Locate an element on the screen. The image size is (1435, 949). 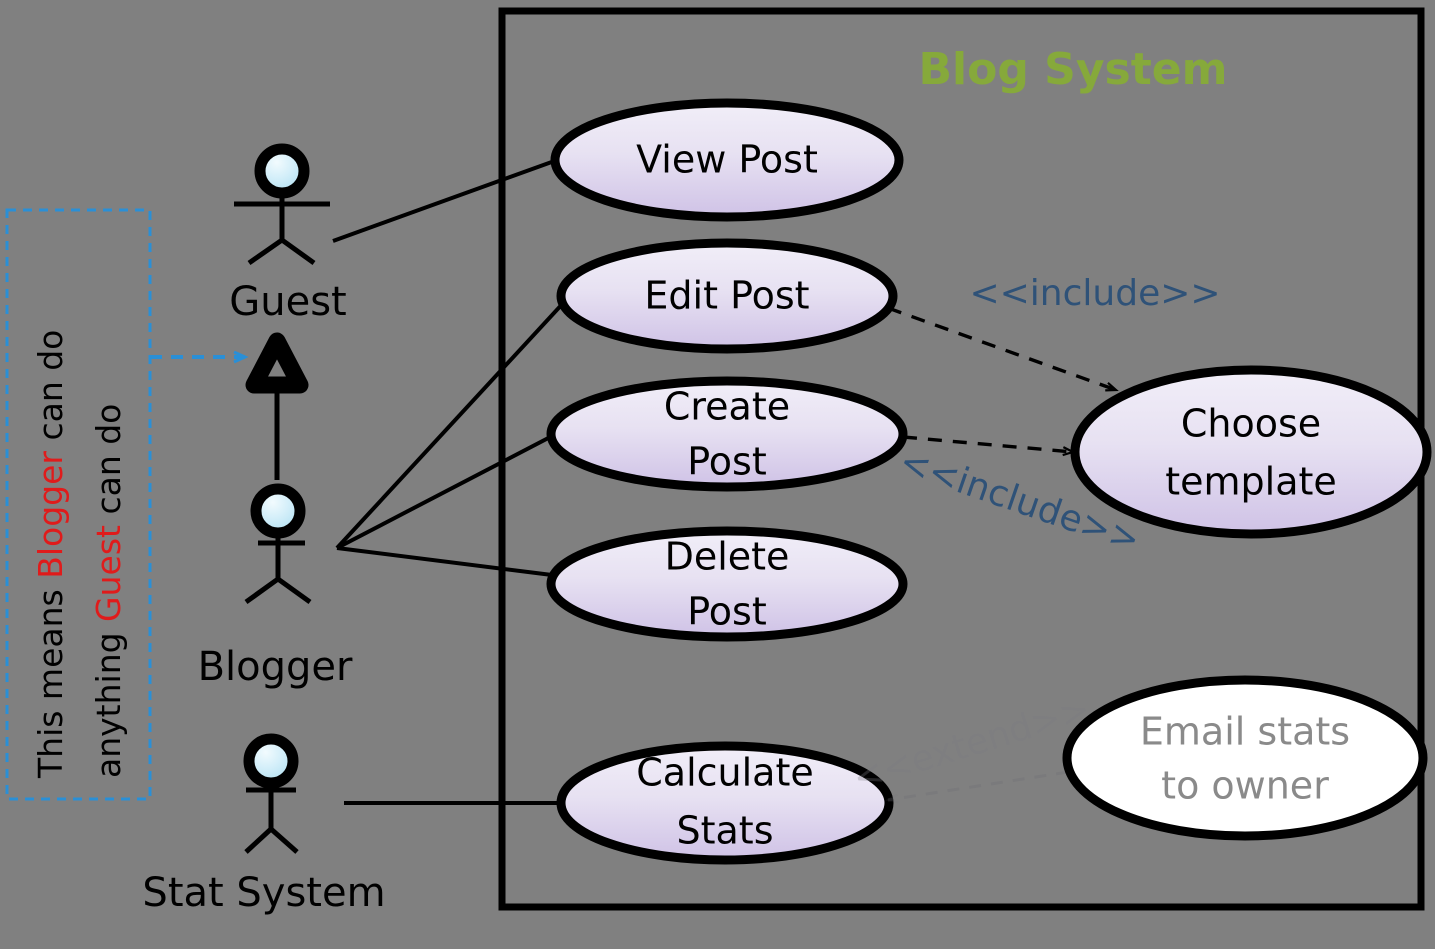
use-case-choose-template: Choose template is located at coordinates (1251, 452).